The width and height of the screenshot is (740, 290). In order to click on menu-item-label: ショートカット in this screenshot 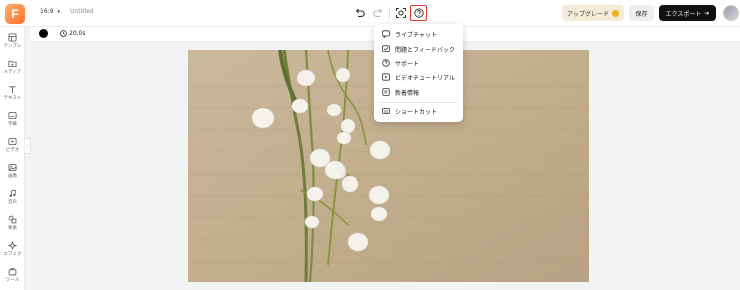, I will do `click(416, 112)`.